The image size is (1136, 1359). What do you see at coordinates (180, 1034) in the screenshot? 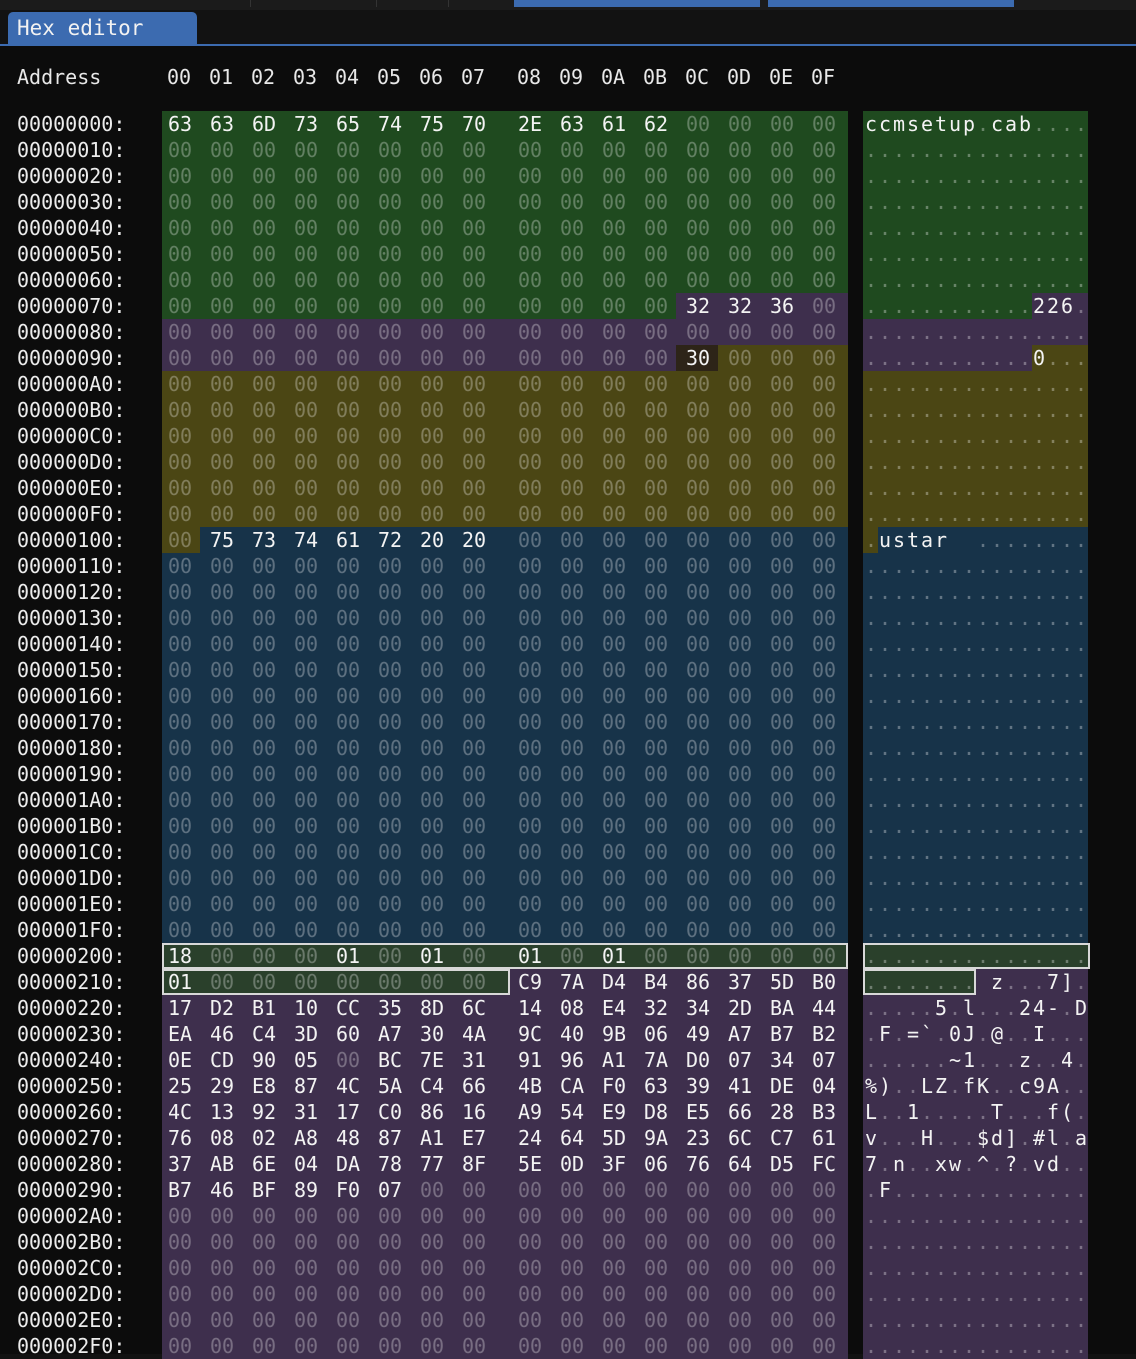
I see `hex-byte: EA` at bounding box center [180, 1034].